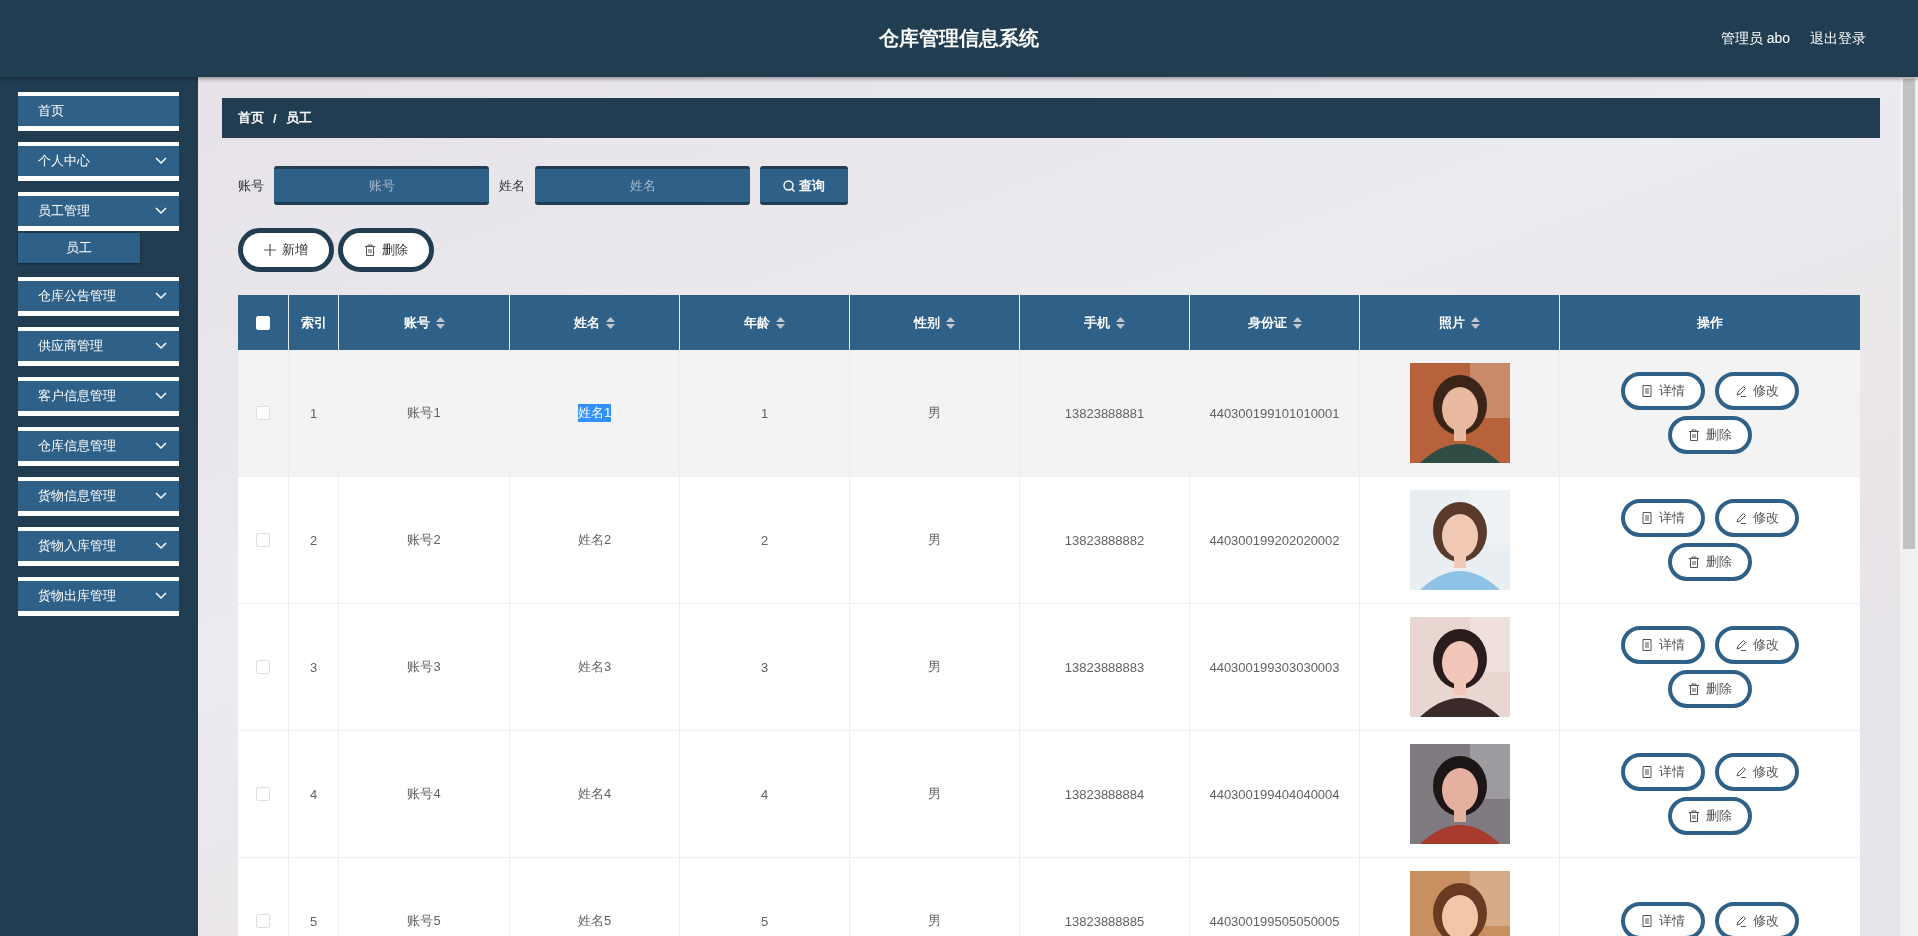 This screenshot has width=1918, height=936. Describe the element at coordinates (512, 185) in the screenshot. I see `field-label: 姓名` at that location.